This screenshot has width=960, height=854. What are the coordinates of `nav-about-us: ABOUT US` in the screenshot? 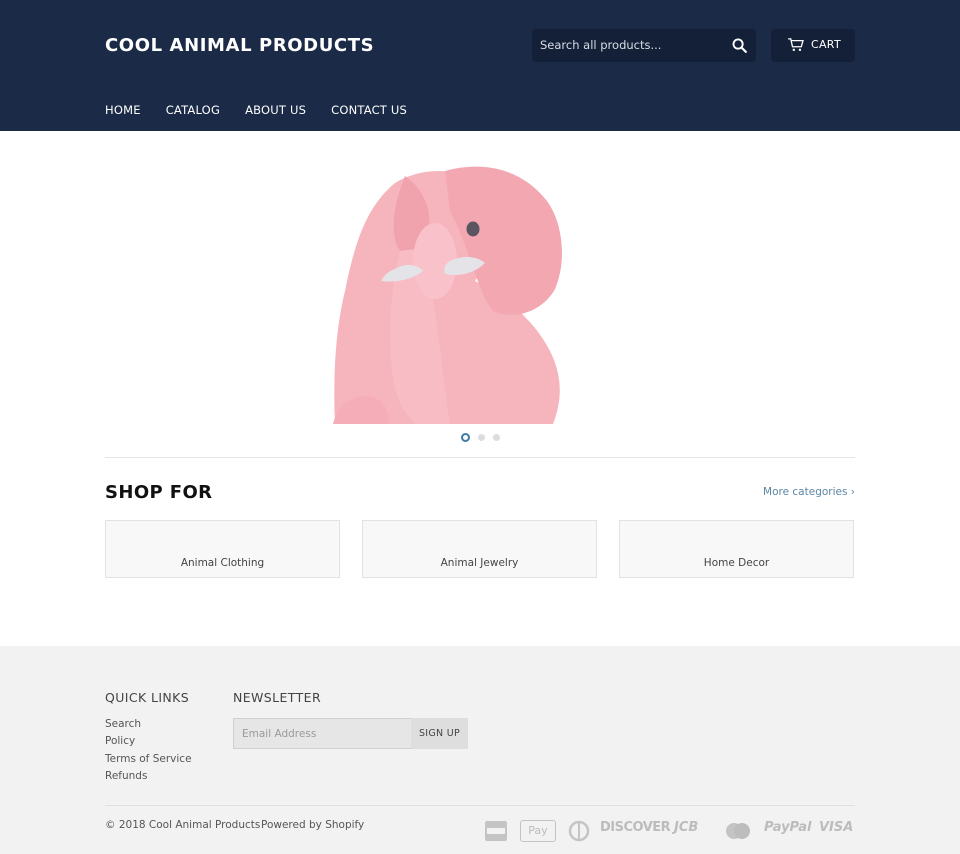 It's located at (275, 110).